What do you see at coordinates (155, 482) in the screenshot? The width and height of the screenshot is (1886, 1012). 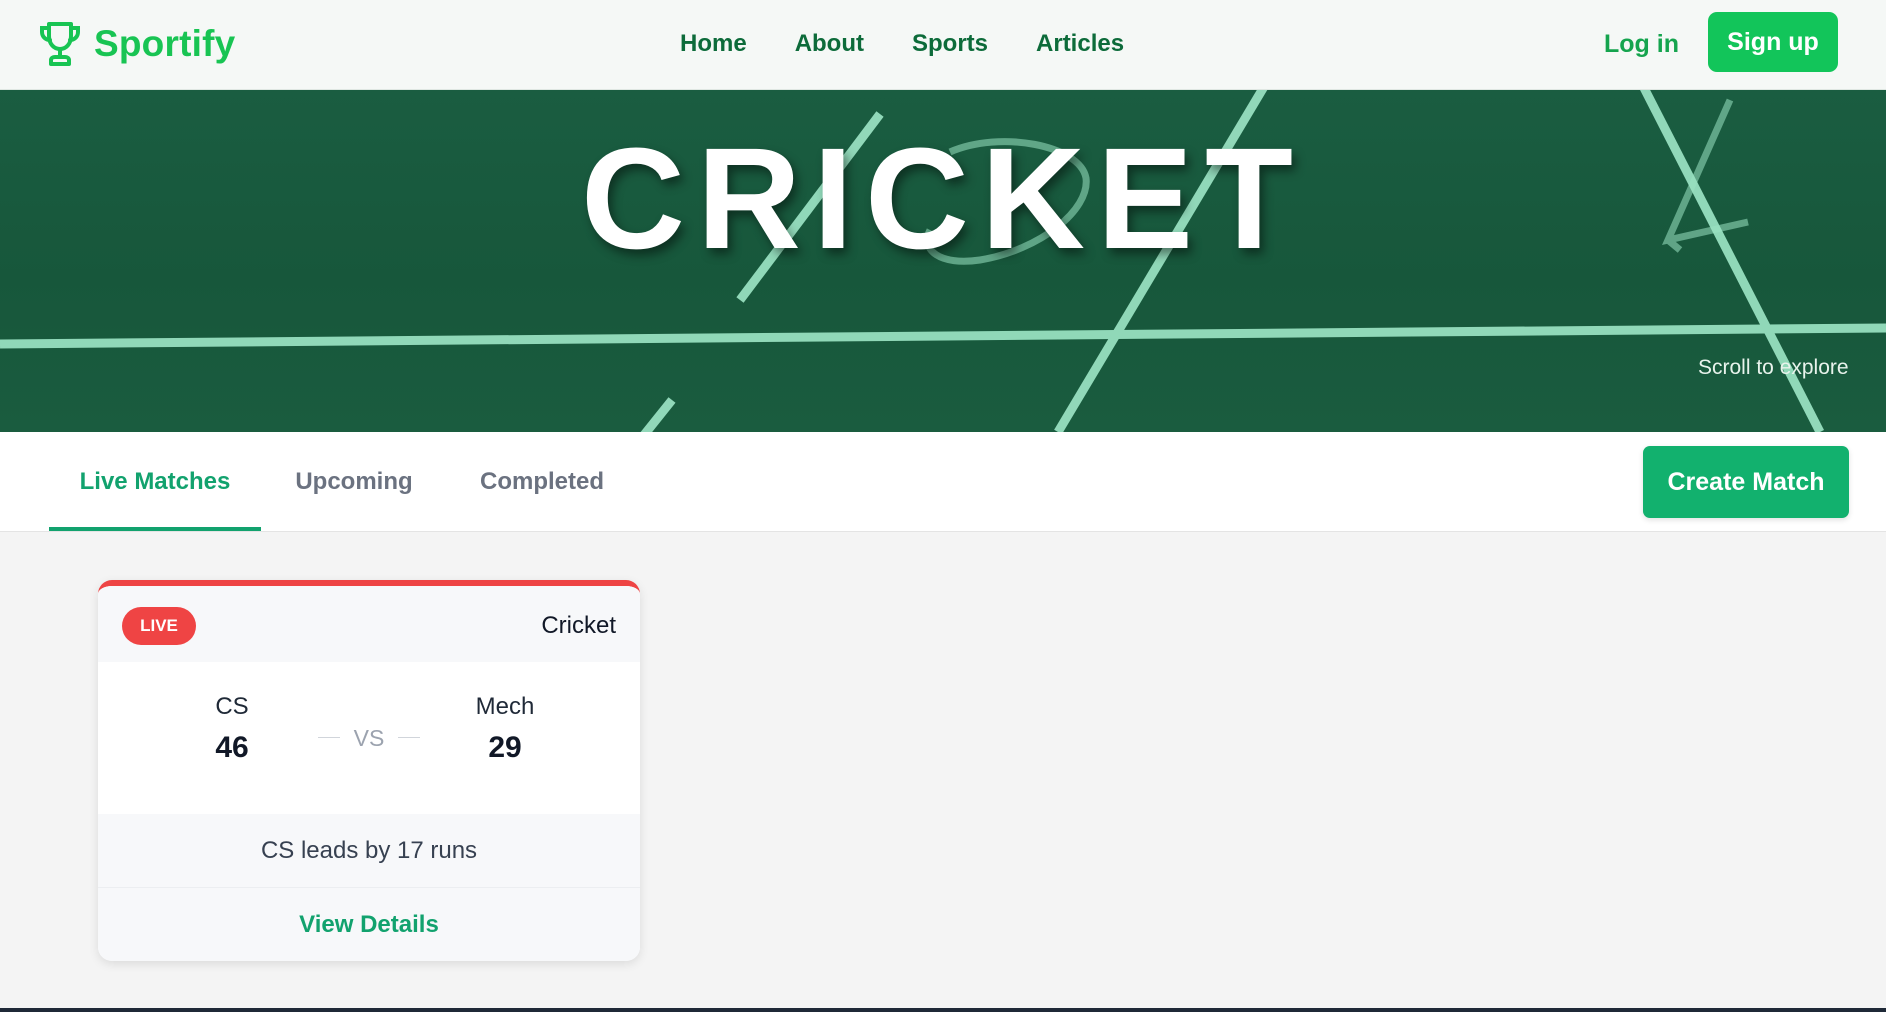 I see `tab-live-matches: Live Matches` at bounding box center [155, 482].